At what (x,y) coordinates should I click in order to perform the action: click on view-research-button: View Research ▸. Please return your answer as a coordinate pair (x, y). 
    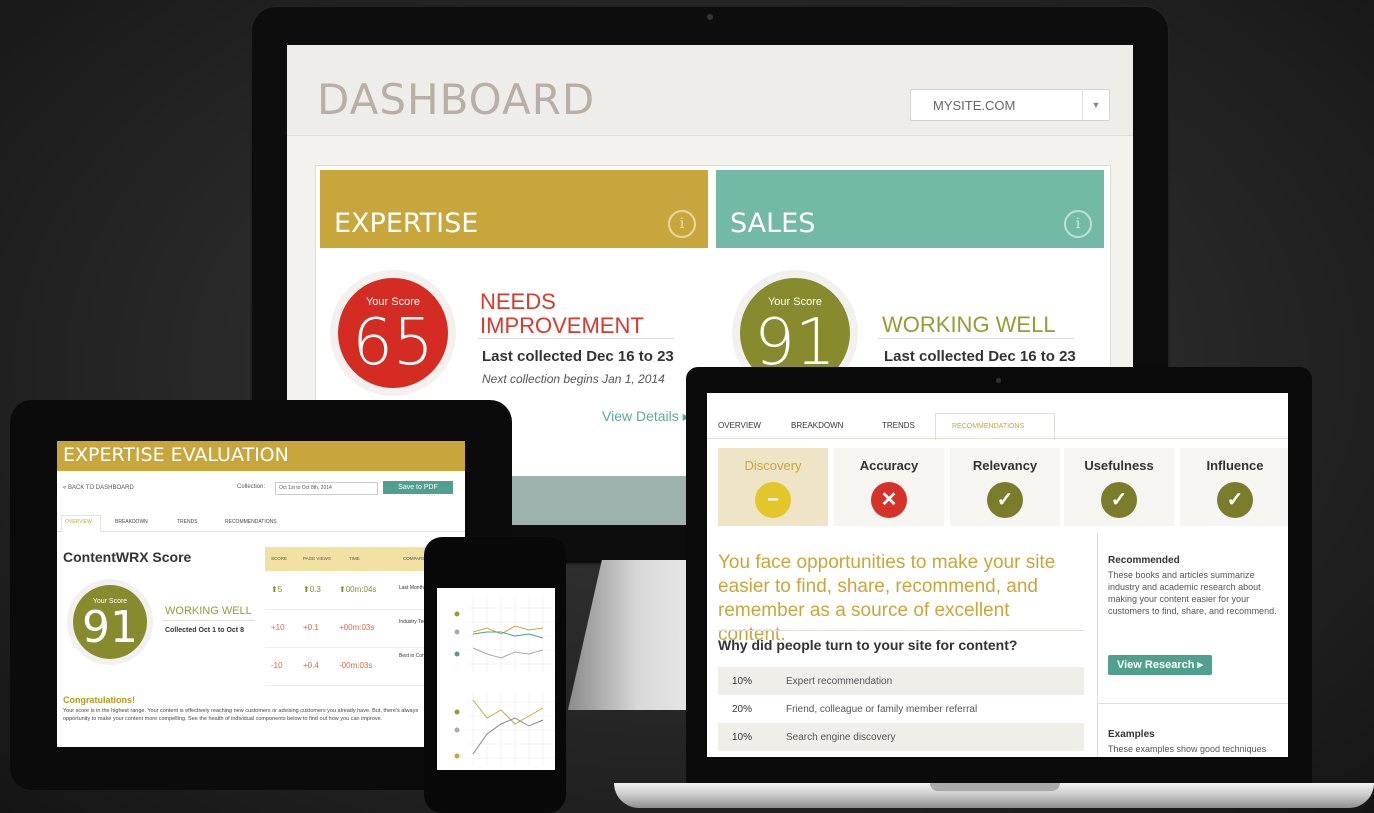
    Looking at the image, I should click on (1160, 665).